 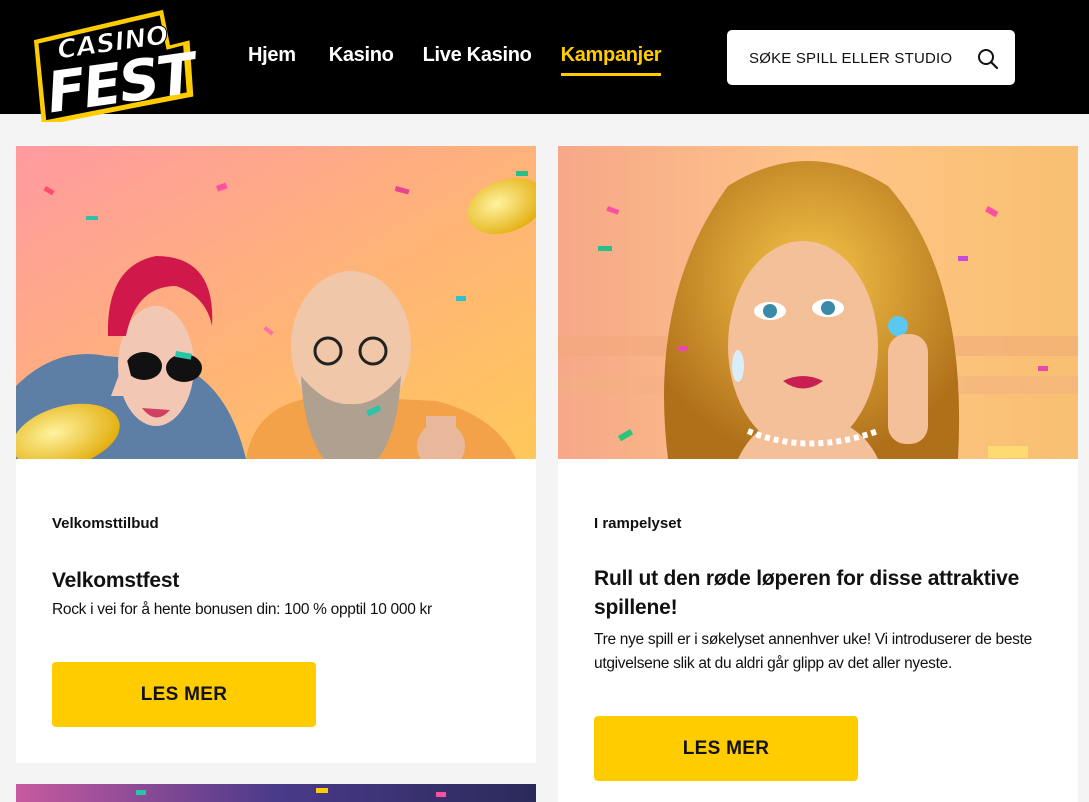 I want to click on promo-category: Velkomsttilbud, so click(x=105, y=523).